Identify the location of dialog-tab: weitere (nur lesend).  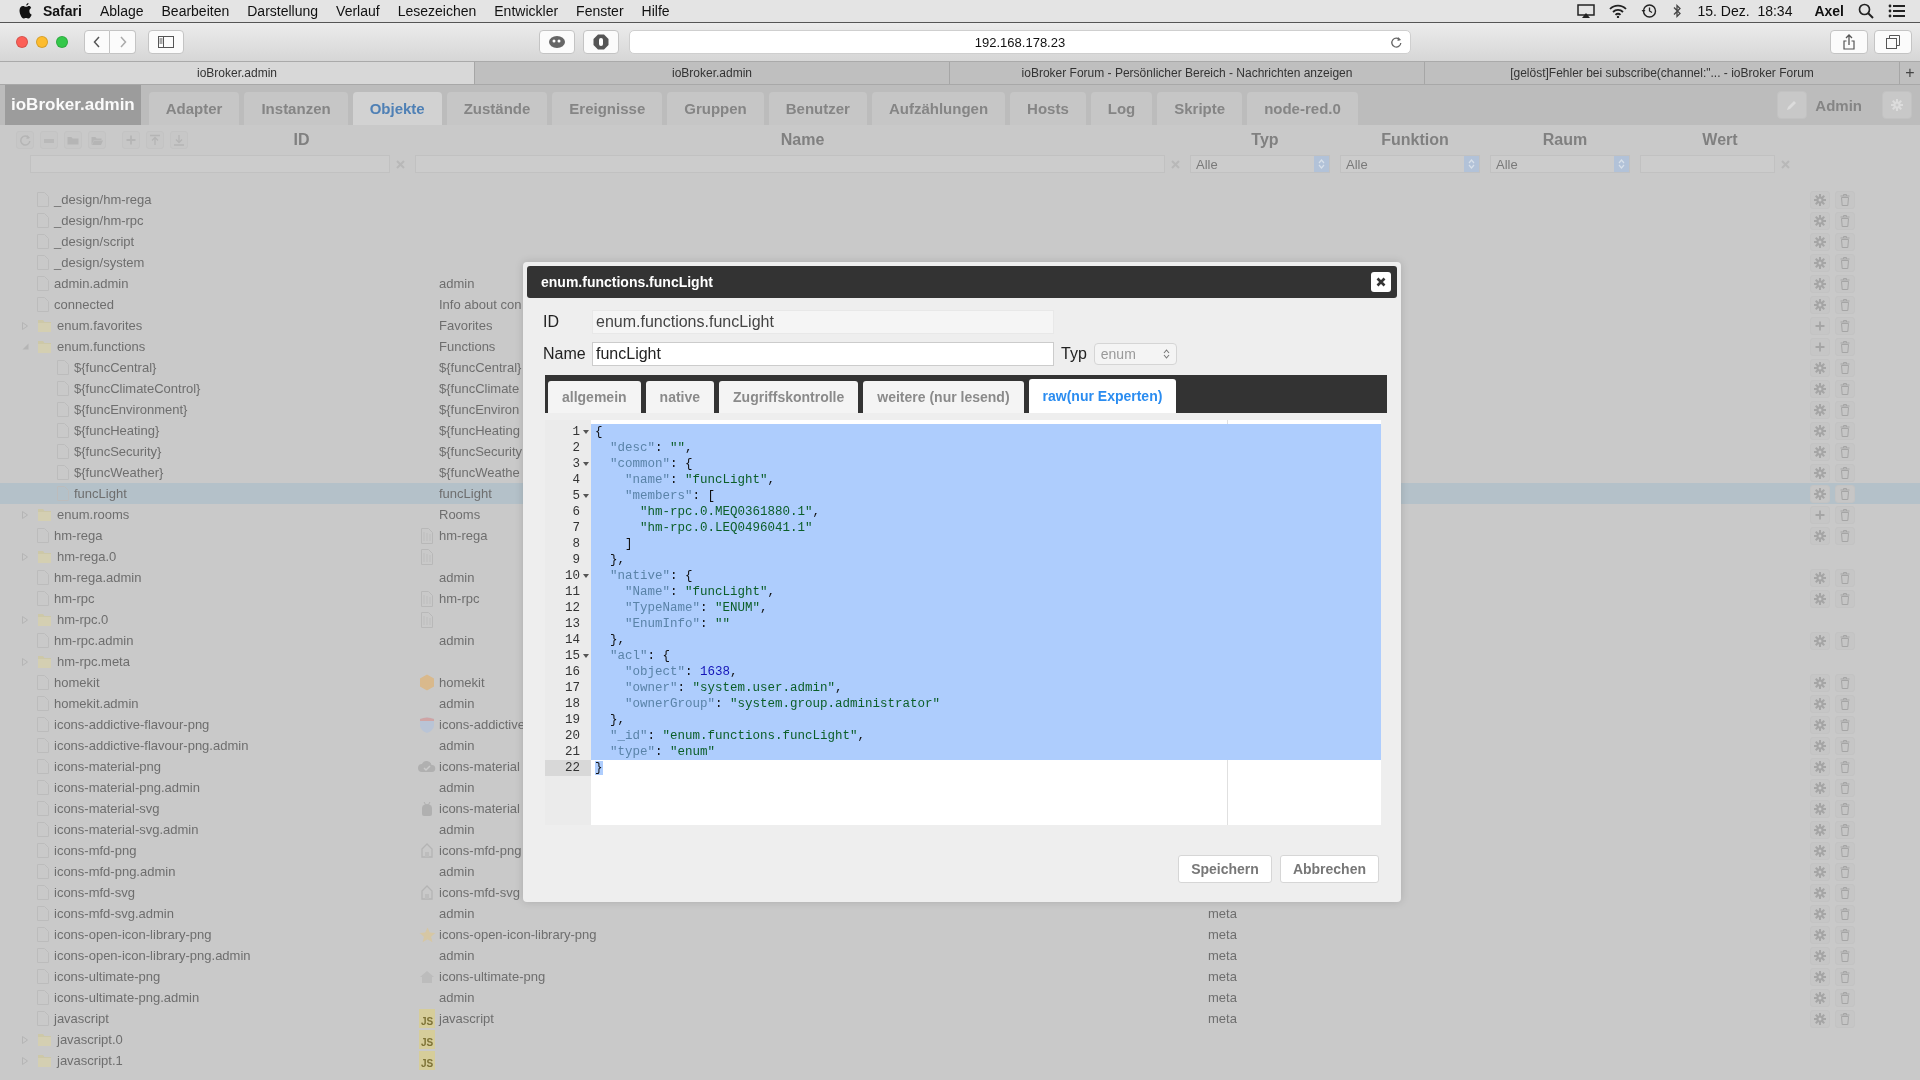
(943, 397).